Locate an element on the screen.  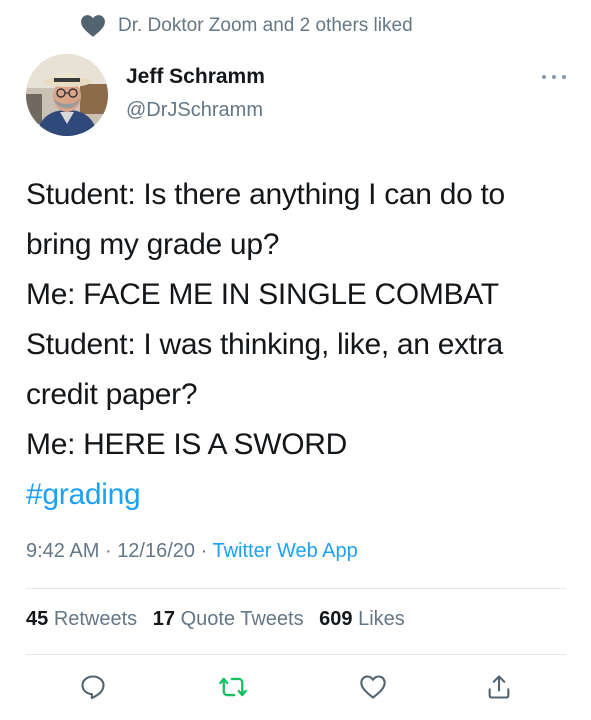
tweet-line: Me: FACE ME IN SINGLE COMBAT is located at coordinates (262, 294).